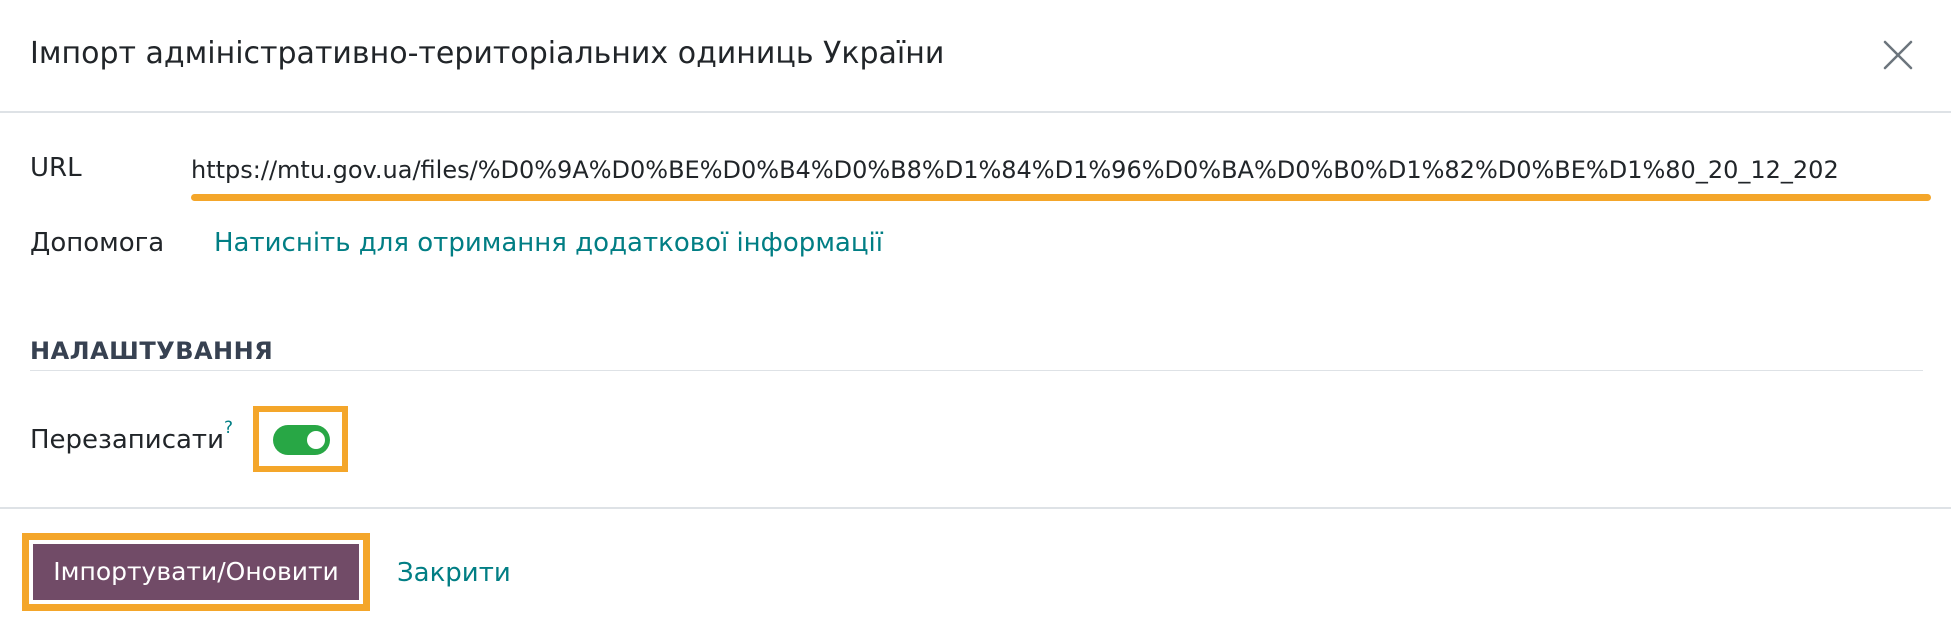 This screenshot has height=629, width=1951. What do you see at coordinates (56, 168) in the screenshot?
I see `url-label: URL` at bounding box center [56, 168].